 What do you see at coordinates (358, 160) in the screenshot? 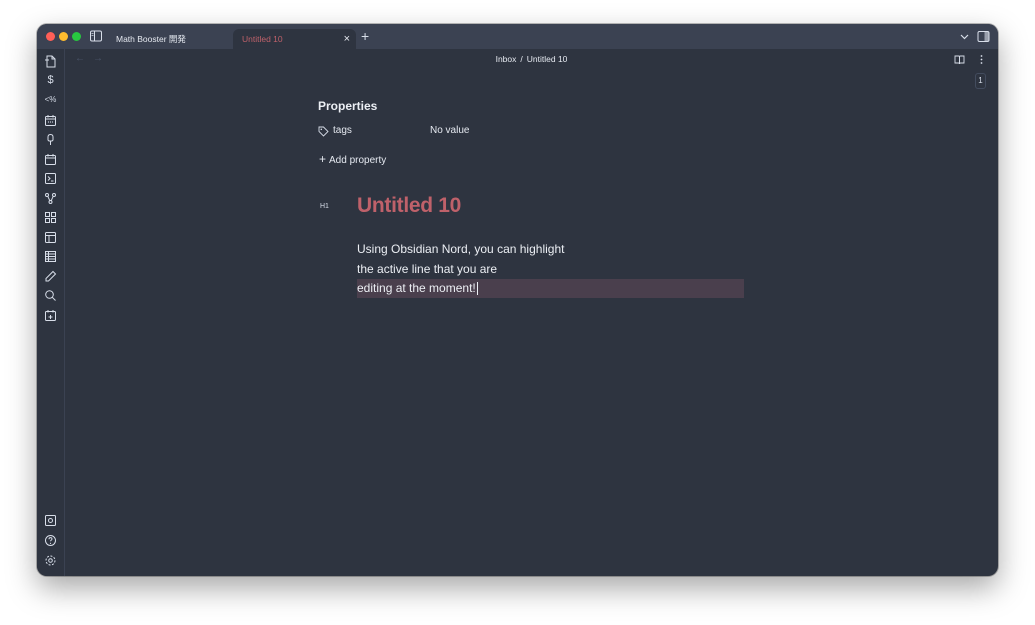
I see `add-property-label: Add property` at bounding box center [358, 160].